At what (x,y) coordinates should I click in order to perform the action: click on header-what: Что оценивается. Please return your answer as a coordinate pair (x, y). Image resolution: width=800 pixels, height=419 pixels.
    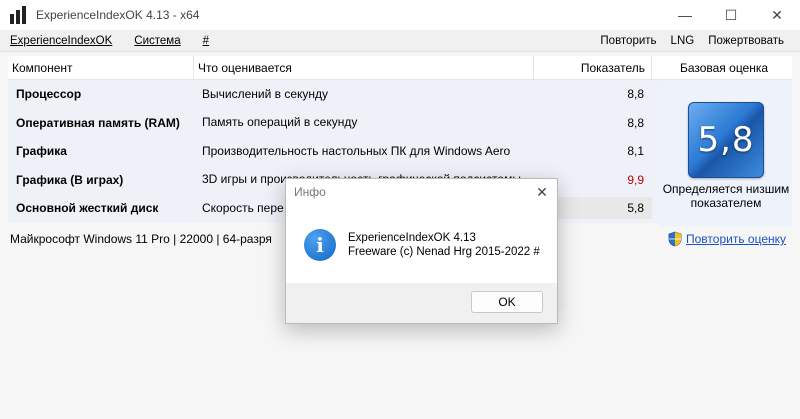
    Looking at the image, I should click on (364, 67).